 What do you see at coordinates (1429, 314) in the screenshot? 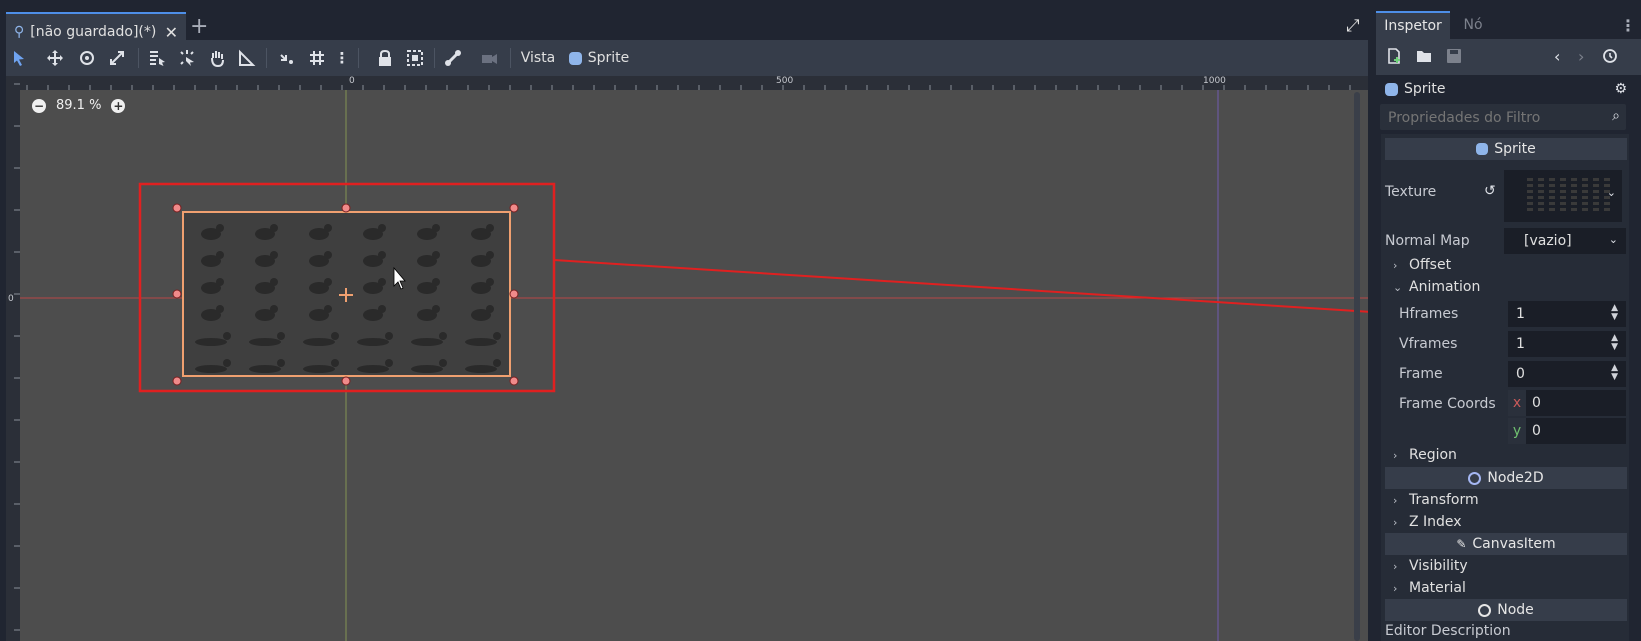
I see `hframes-label: Hframes` at bounding box center [1429, 314].